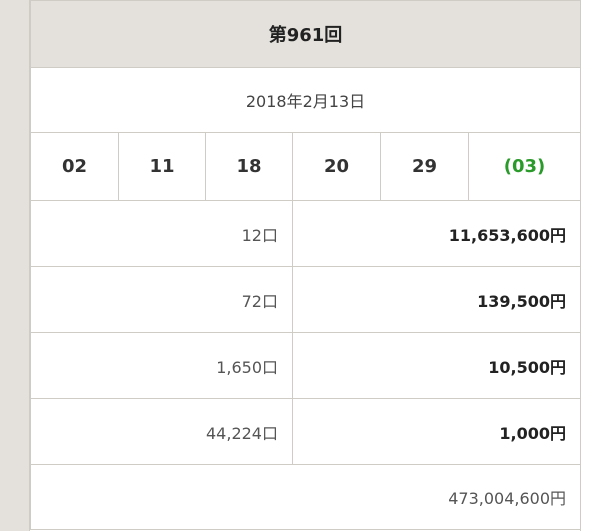  What do you see at coordinates (161, 233) in the screenshot?
I see `prize-winners-count: 12口` at bounding box center [161, 233].